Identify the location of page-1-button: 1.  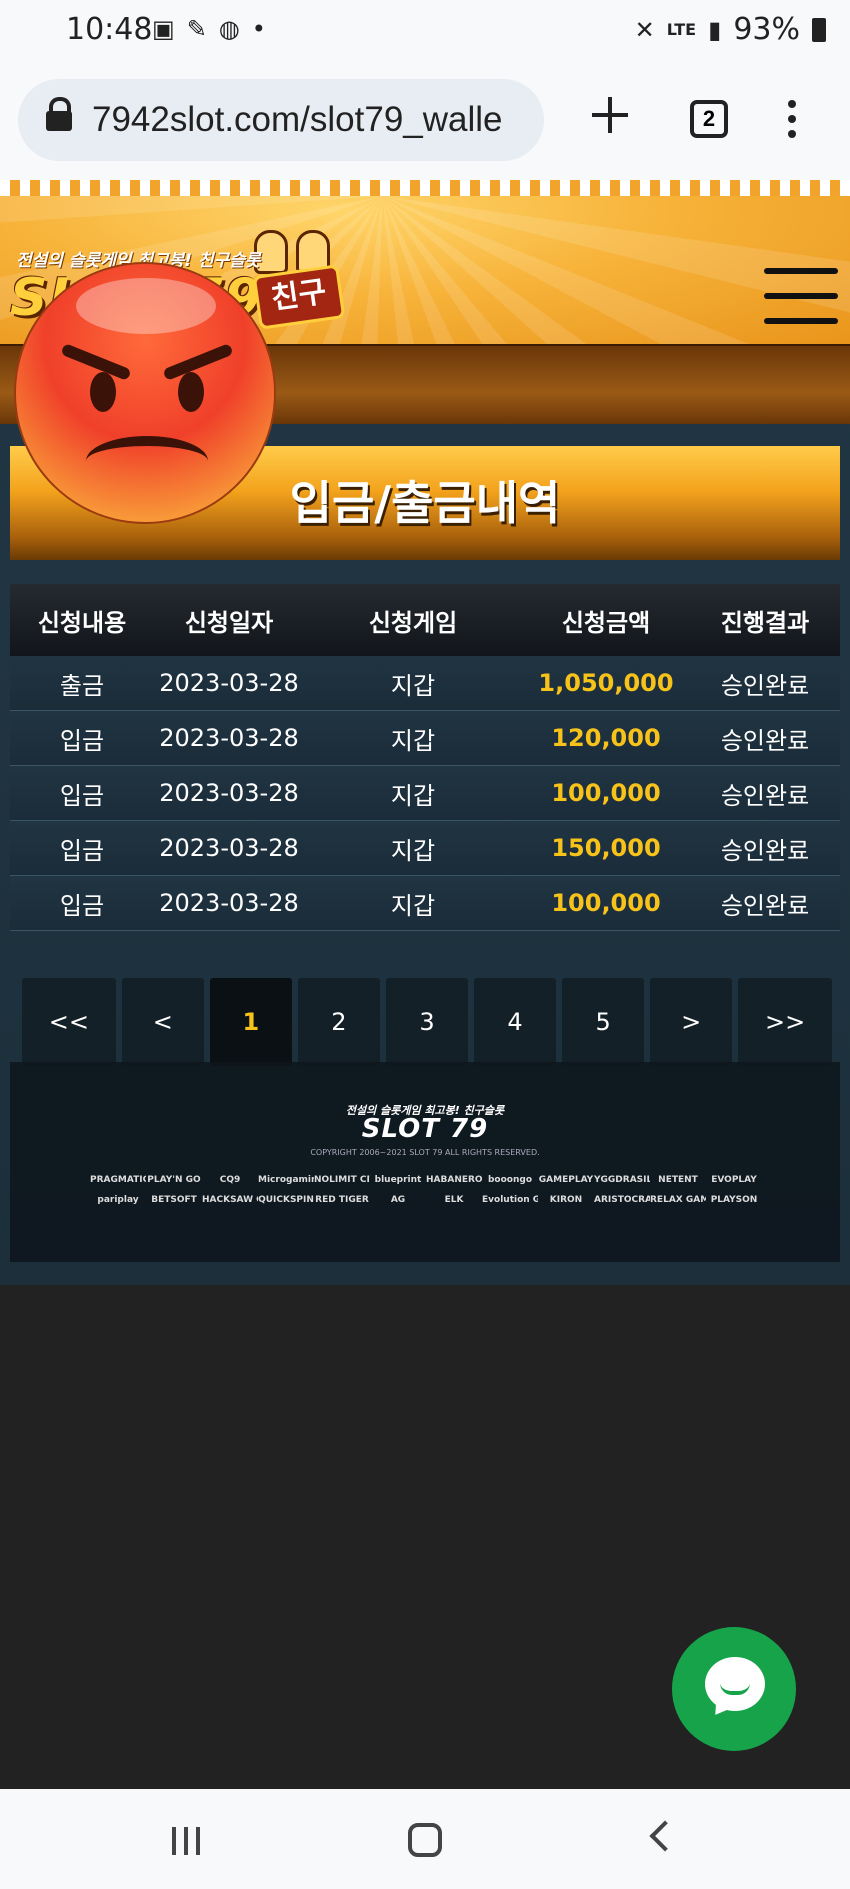
(250, 1022).